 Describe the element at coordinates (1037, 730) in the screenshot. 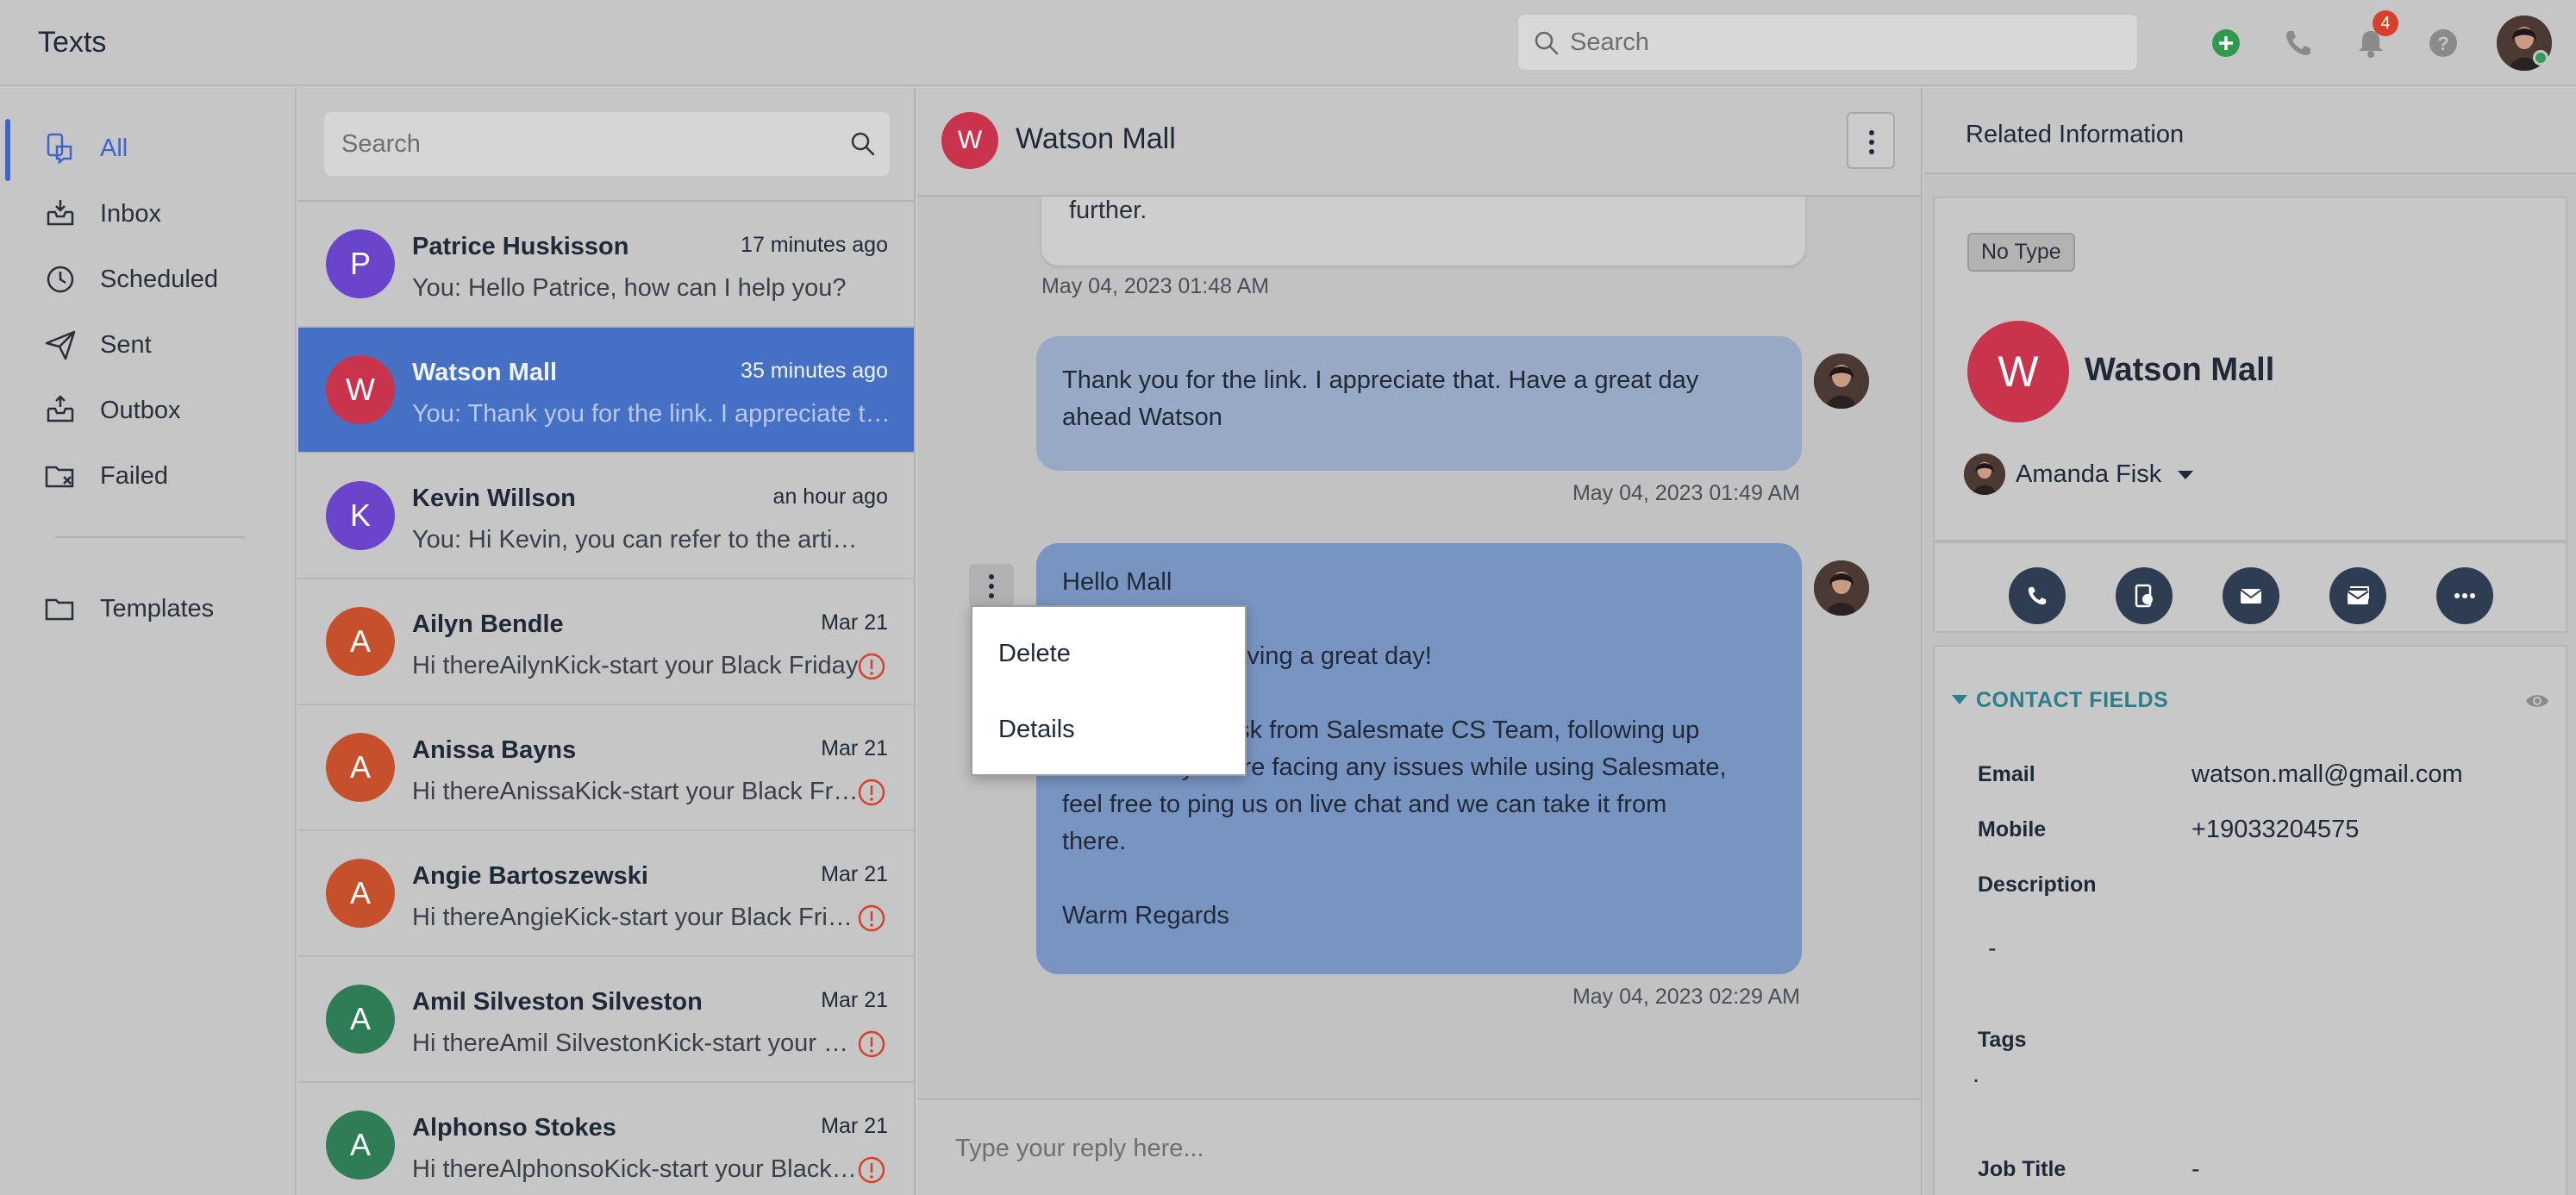

I see `details-menu-item: Details` at that location.